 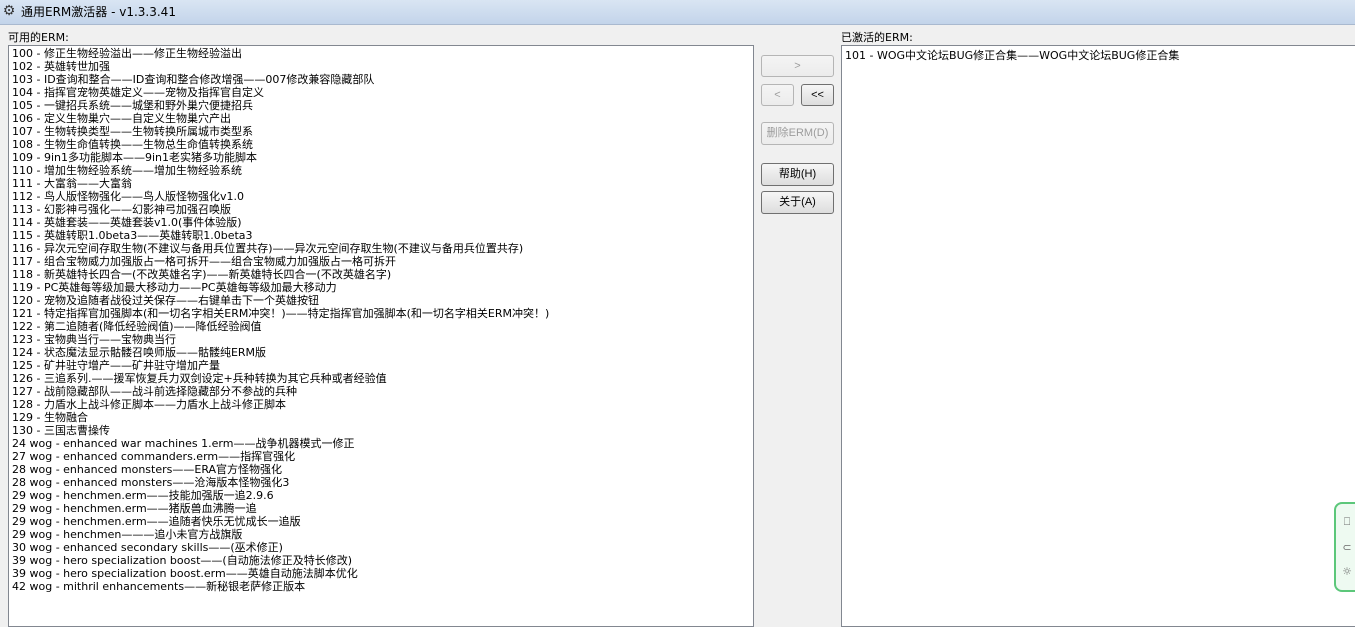 I want to click on delete-erm-button: 删除ERM(D), so click(x=797, y=133).